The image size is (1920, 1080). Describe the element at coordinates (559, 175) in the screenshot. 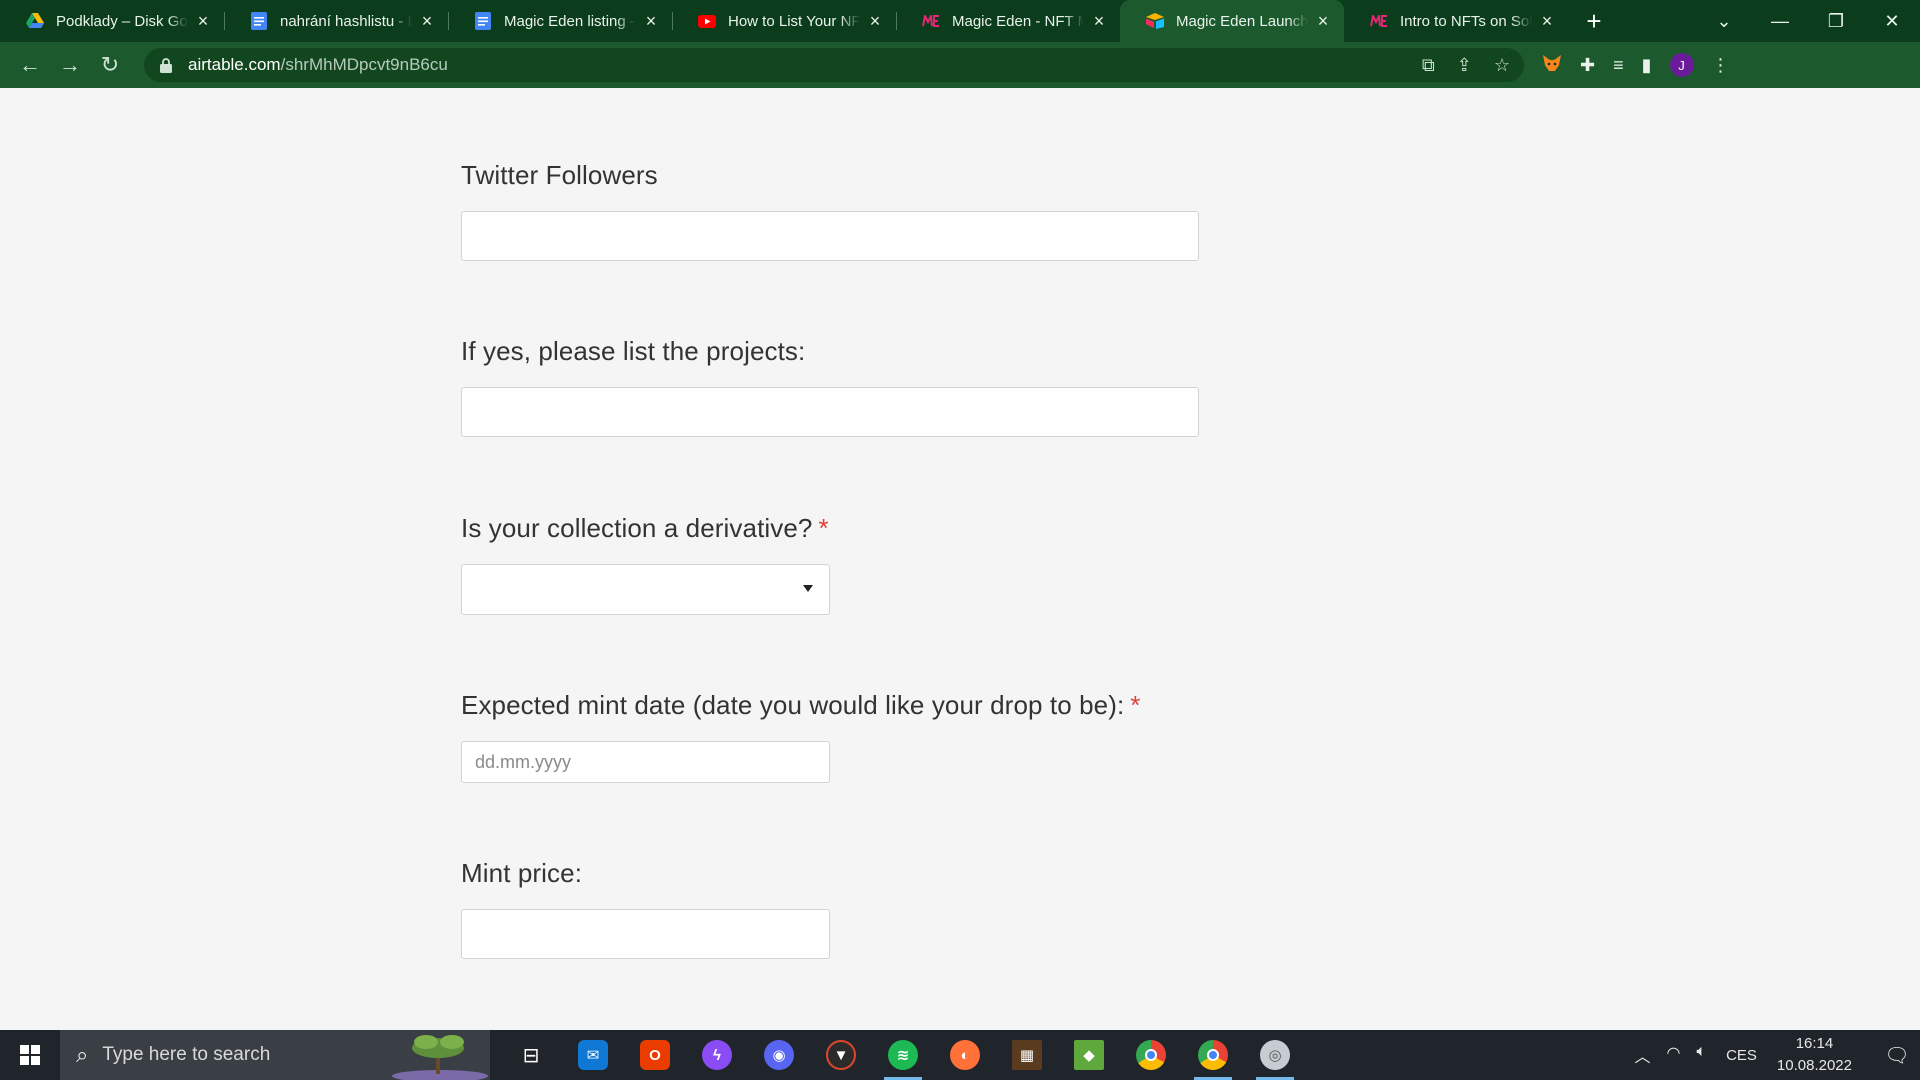

I see `twitter-followers-label: Twitter Followers` at that location.